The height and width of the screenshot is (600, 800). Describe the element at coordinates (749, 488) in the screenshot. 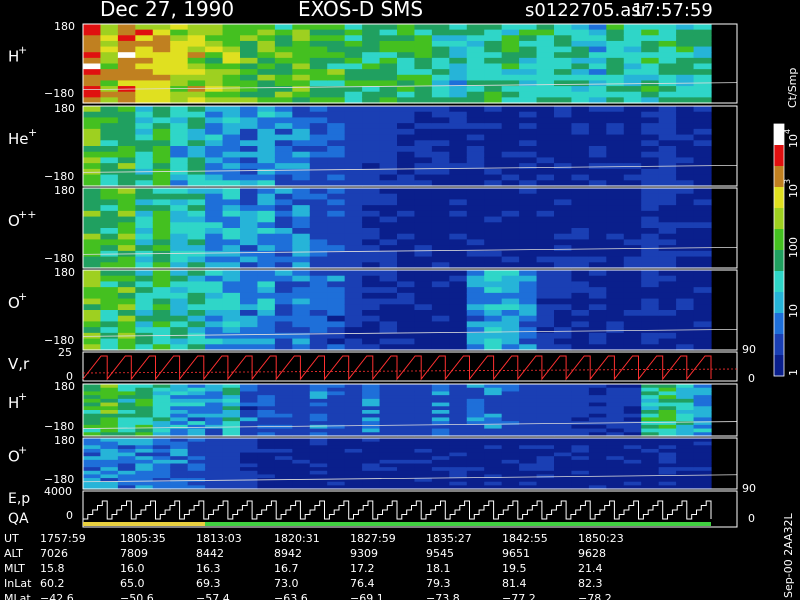

I see `ep-right-top: 90` at that location.